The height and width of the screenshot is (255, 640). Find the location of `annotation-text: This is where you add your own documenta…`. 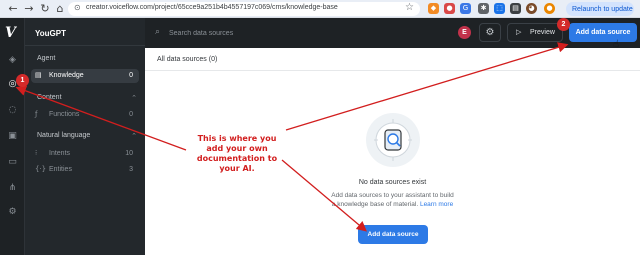

annotation-text: This is where you add your own documenta… is located at coordinates (237, 153).